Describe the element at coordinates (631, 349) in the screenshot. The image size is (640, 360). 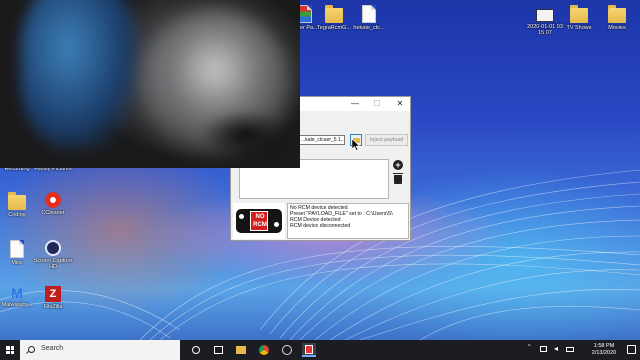
I see `notification-icon` at that location.